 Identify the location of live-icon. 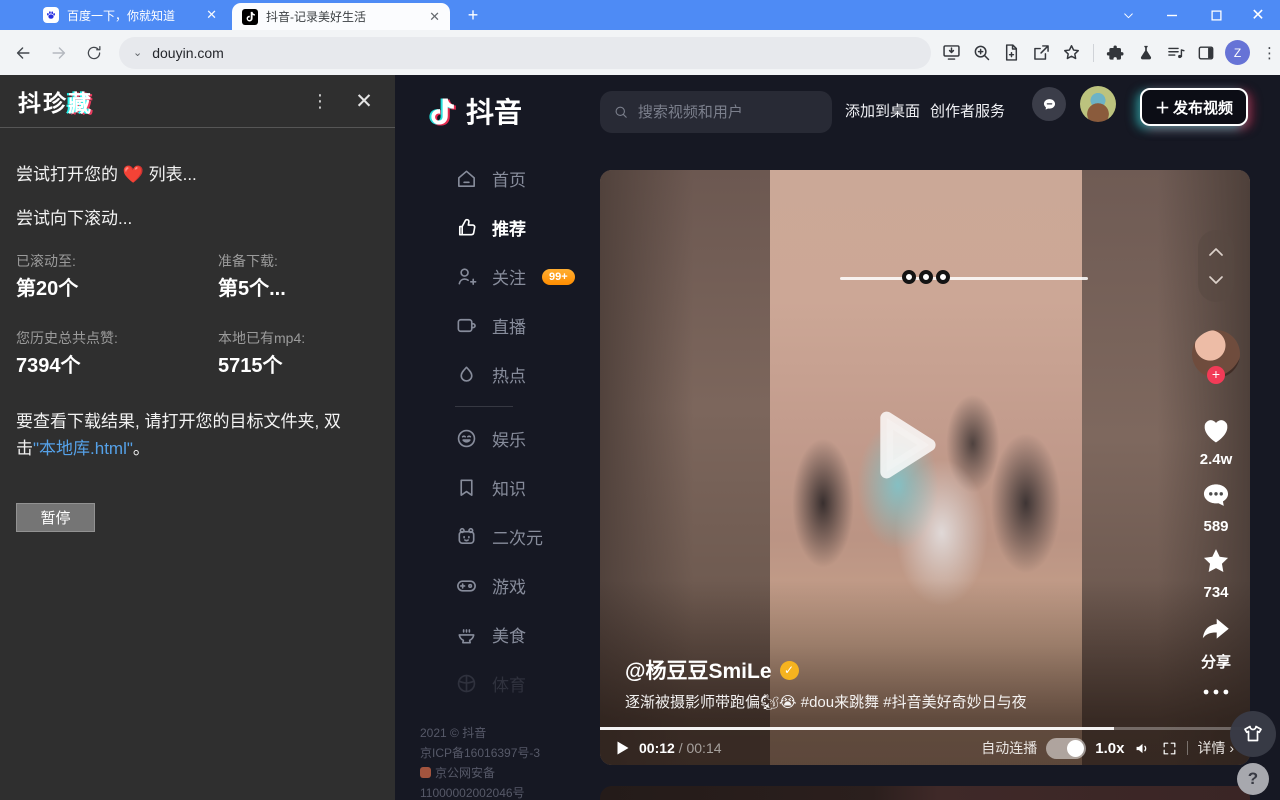
(466, 325).